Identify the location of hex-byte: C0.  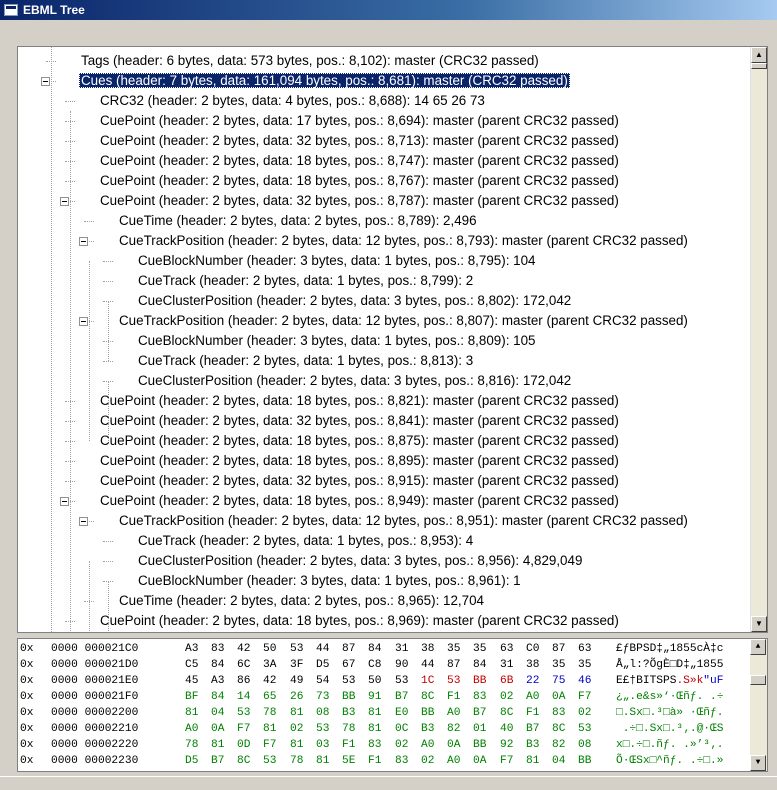
(532, 649).